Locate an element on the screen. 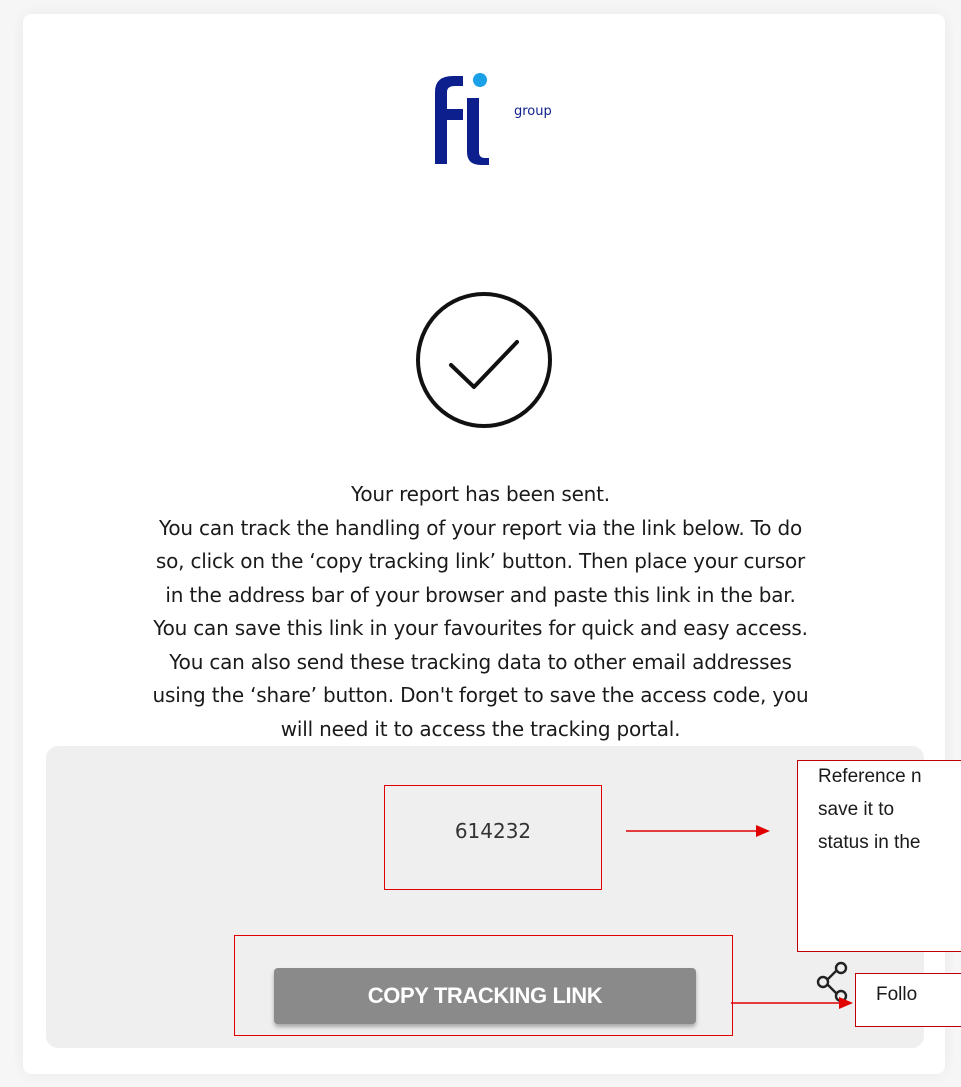  logo-dot is located at coordinates (480, 80).